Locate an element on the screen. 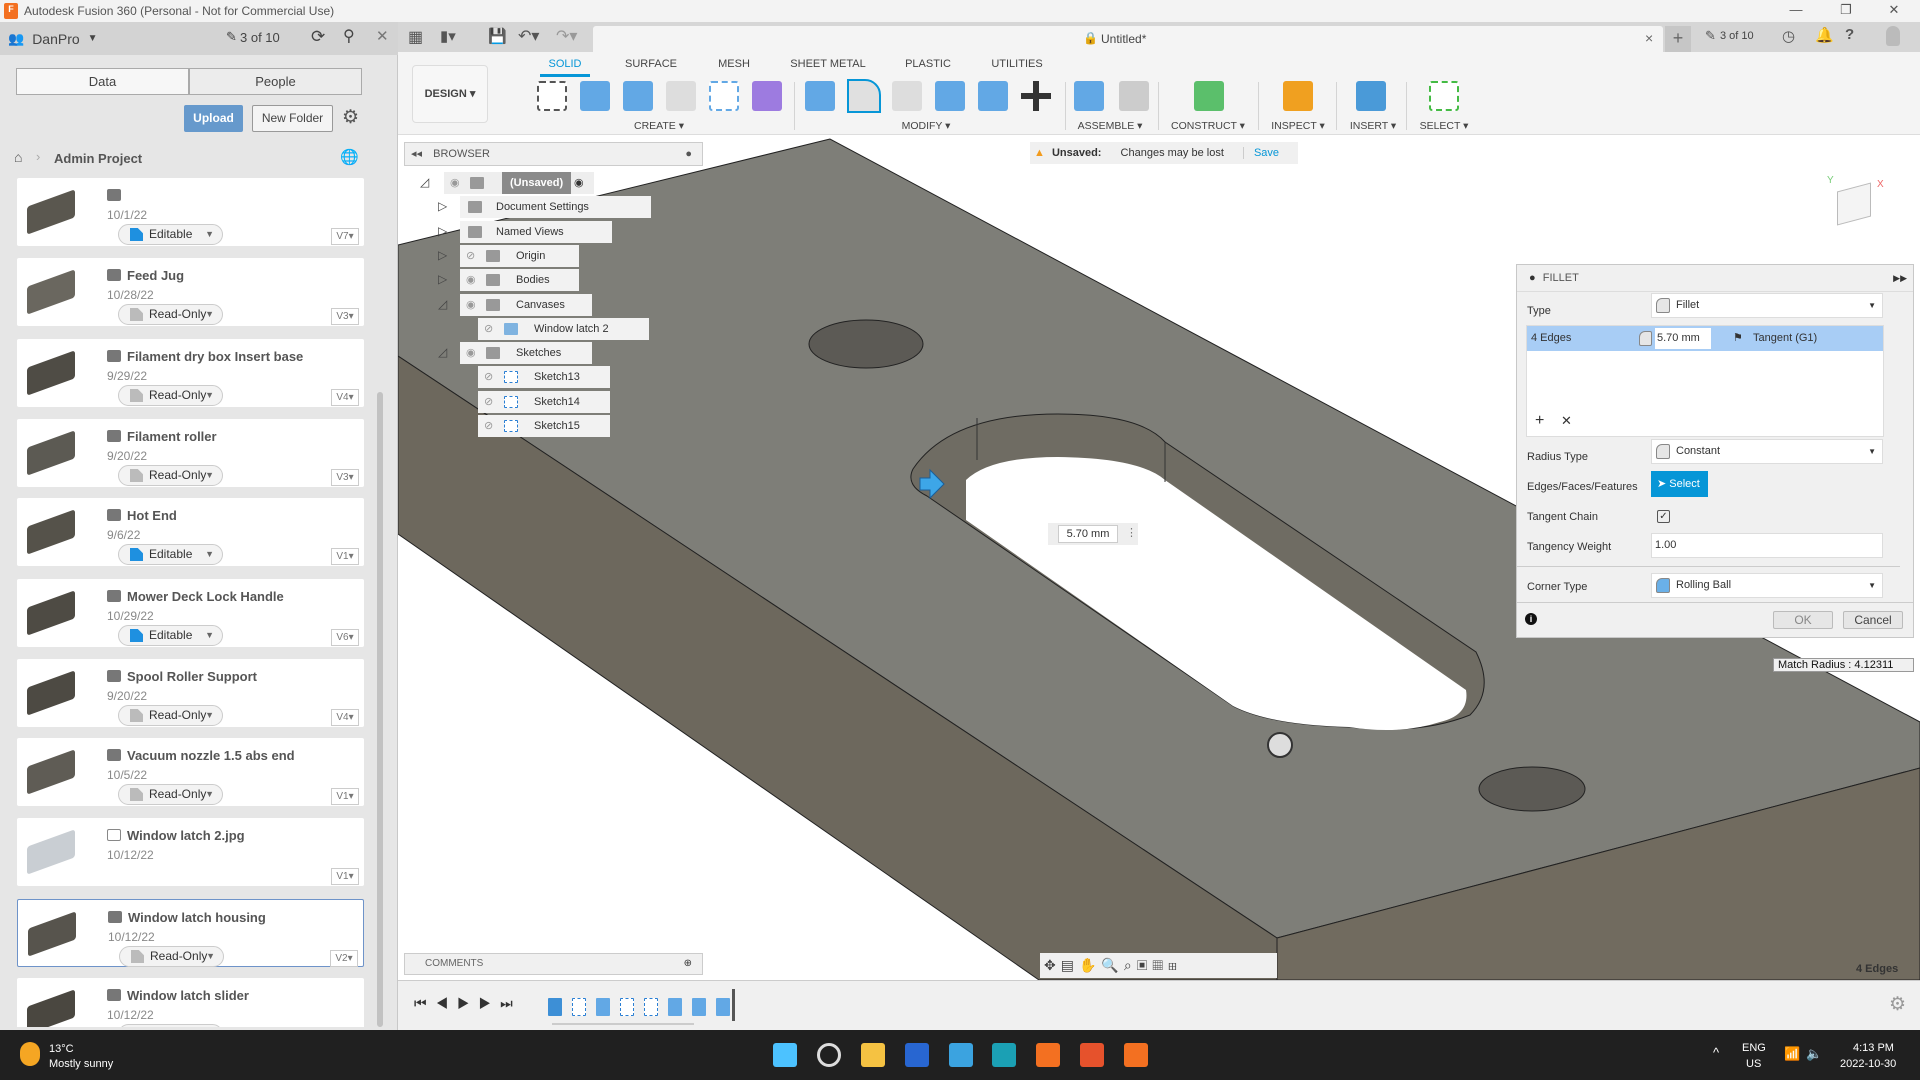 The width and height of the screenshot is (1920, 1080). collapse-arrow-icon: ◿ is located at coordinates (442, 304).